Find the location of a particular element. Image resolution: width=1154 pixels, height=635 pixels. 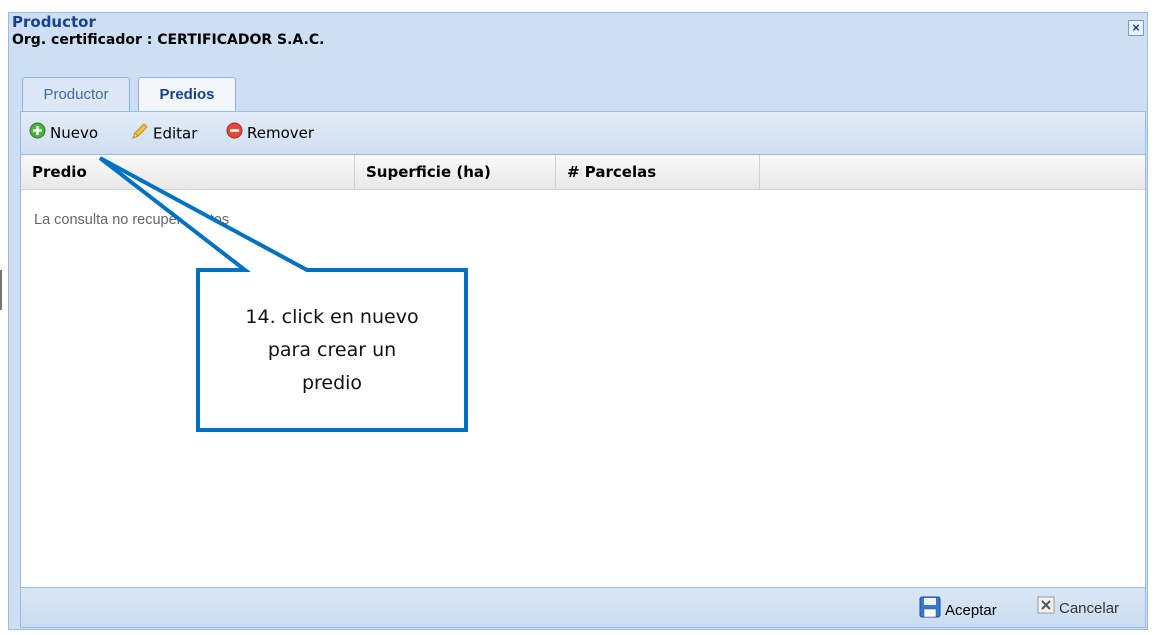

callout-line: para crear un is located at coordinates (332, 349).